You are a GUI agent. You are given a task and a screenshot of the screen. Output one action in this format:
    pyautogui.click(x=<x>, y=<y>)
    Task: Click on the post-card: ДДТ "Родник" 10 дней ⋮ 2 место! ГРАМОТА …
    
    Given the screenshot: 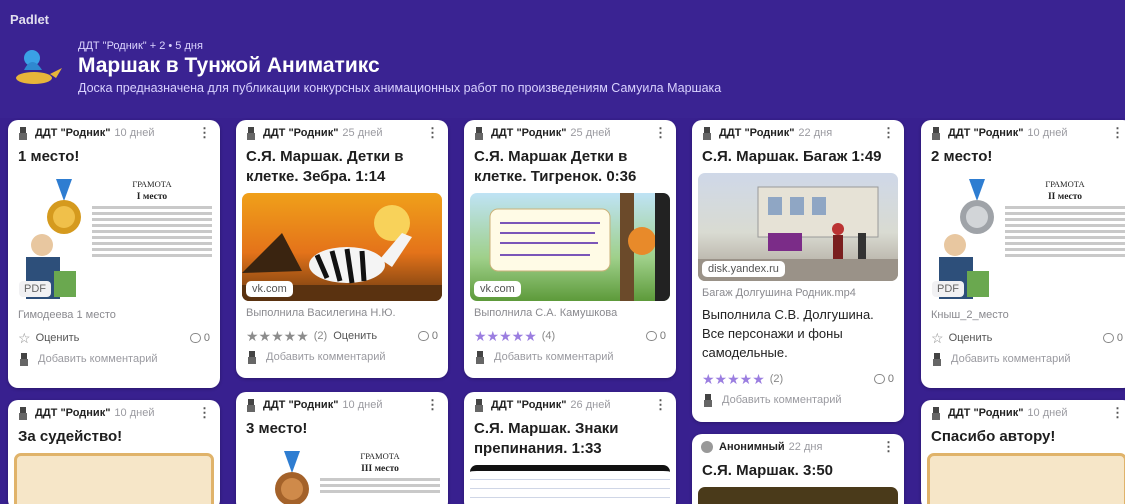 What is the action you would take?
    pyautogui.click(x=1023, y=254)
    